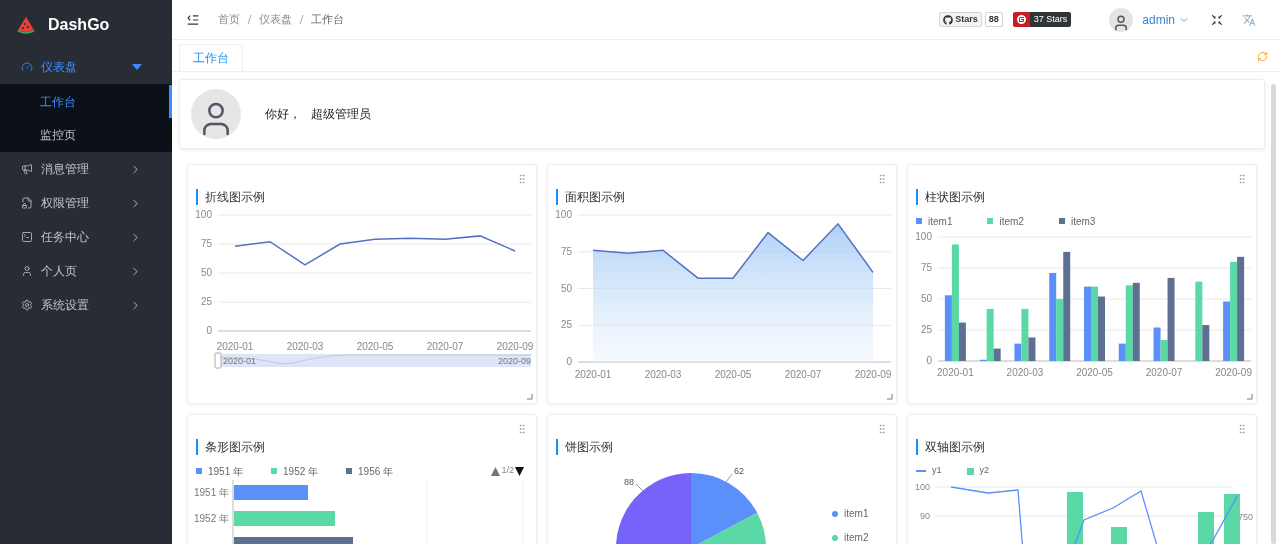 This screenshot has width=1280, height=544. What do you see at coordinates (193, 19) in the screenshot?
I see `menu-fold-icon` at bounding box center [193, 19].